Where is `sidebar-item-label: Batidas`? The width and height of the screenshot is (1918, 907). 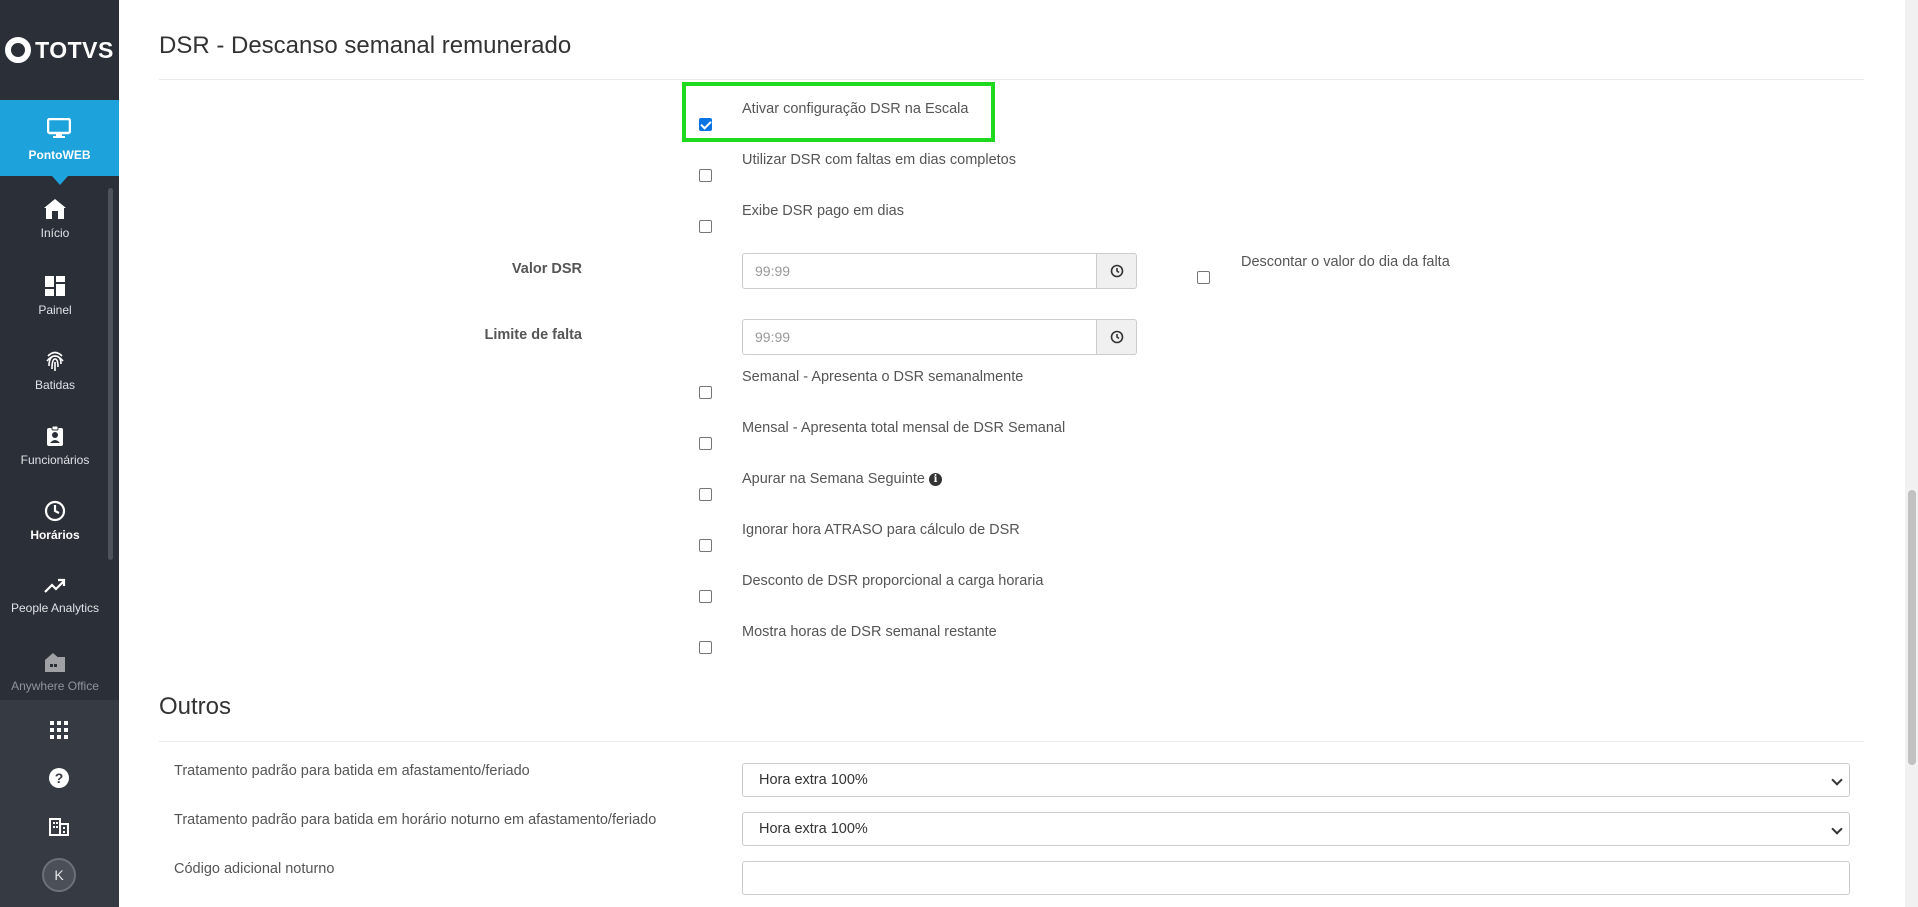 sidebar-item-label: Batidas is located at coordinates (55, 385).